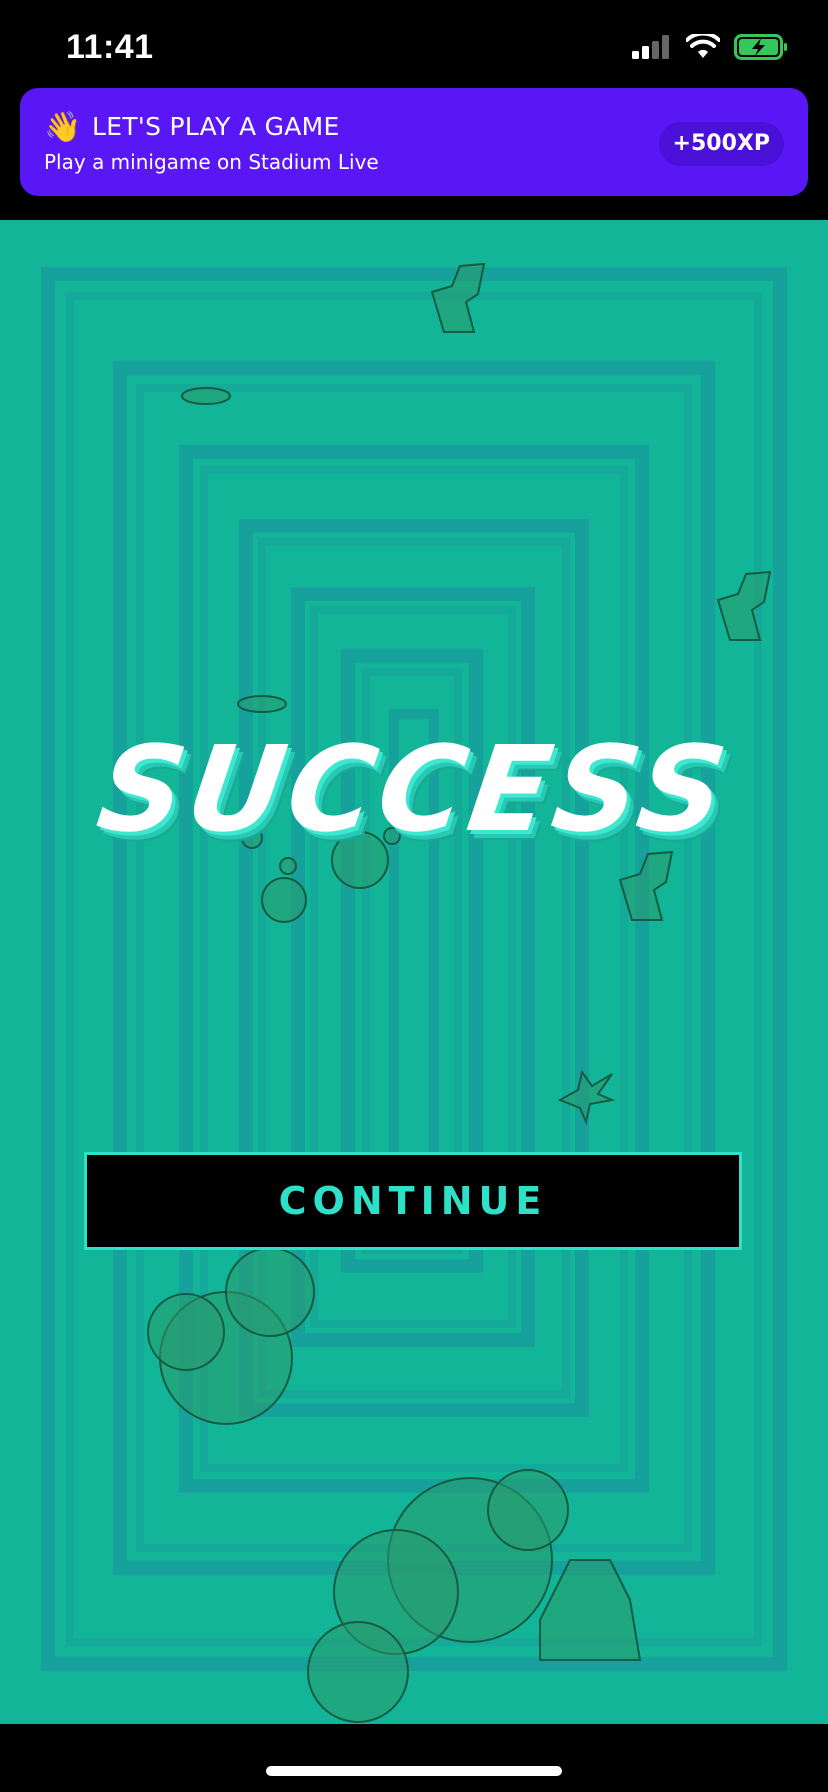 The width and height of the screenshot is (828, 1792). Describe the element at coordinates (414, 789) in the screenshot. I see `success-title: SUCCESS` at that location.